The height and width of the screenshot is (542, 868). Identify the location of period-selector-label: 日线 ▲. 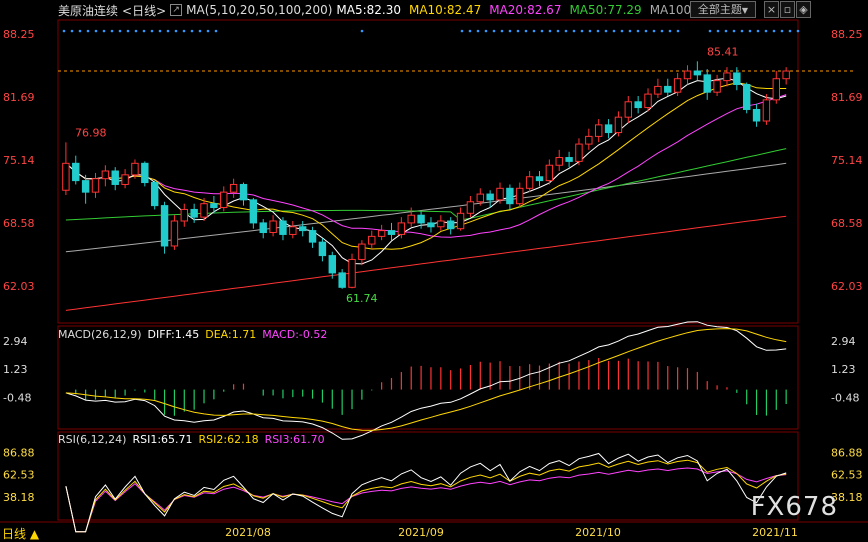
(21, 534).